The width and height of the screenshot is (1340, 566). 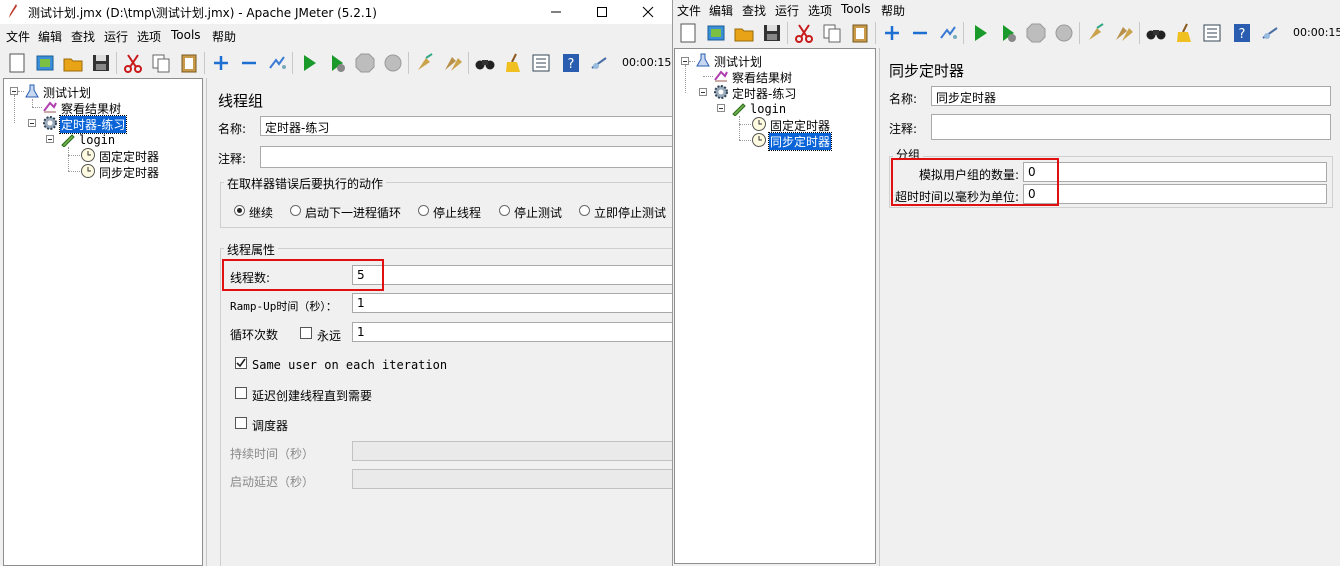 What do you see at coordinates (721, 92) in the screenshot?
I see `thread-group-gear-icon` at bounding box center [721, 92].